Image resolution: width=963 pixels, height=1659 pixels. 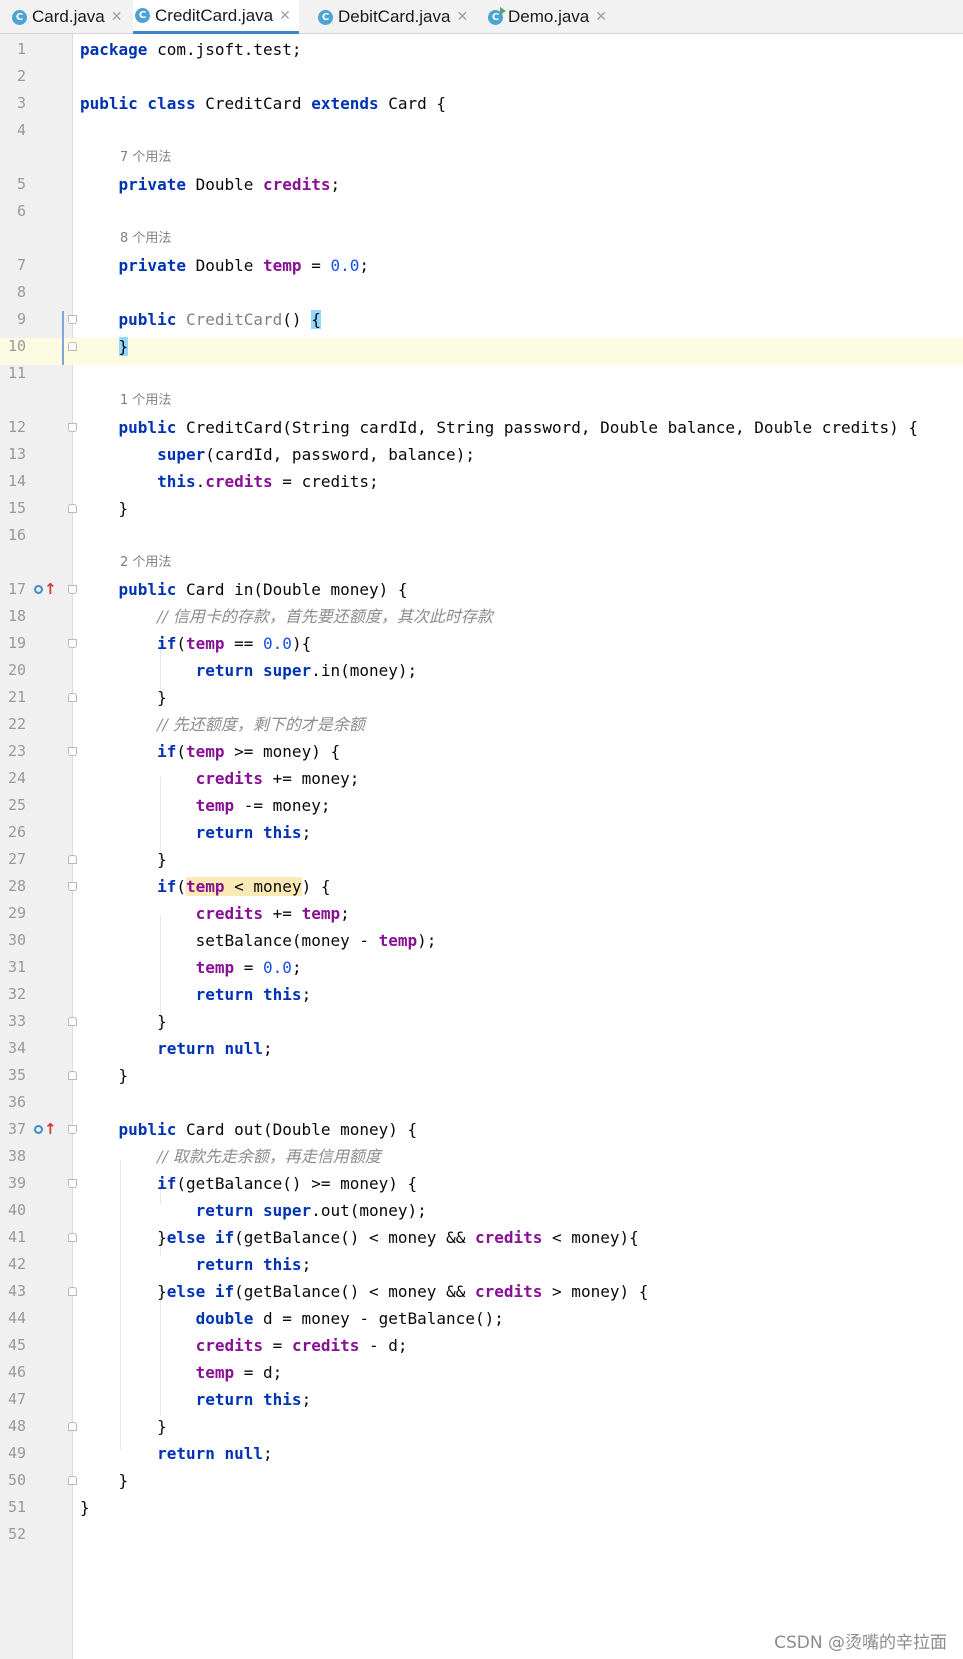 I want to click on code-line: 42 return this;, so click(x=481, y=1264).